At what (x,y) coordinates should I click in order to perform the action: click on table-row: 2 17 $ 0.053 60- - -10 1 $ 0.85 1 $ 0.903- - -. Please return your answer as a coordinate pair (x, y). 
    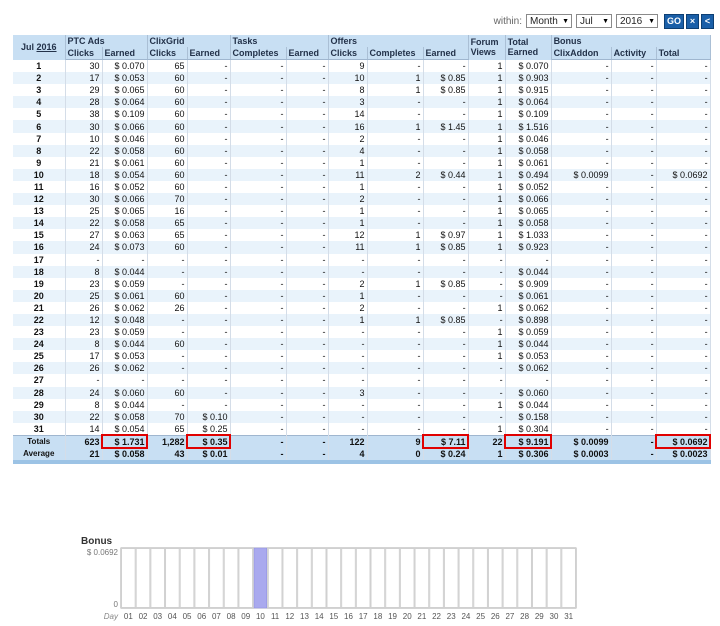
    Looking at the image, I should click on (362, 78).